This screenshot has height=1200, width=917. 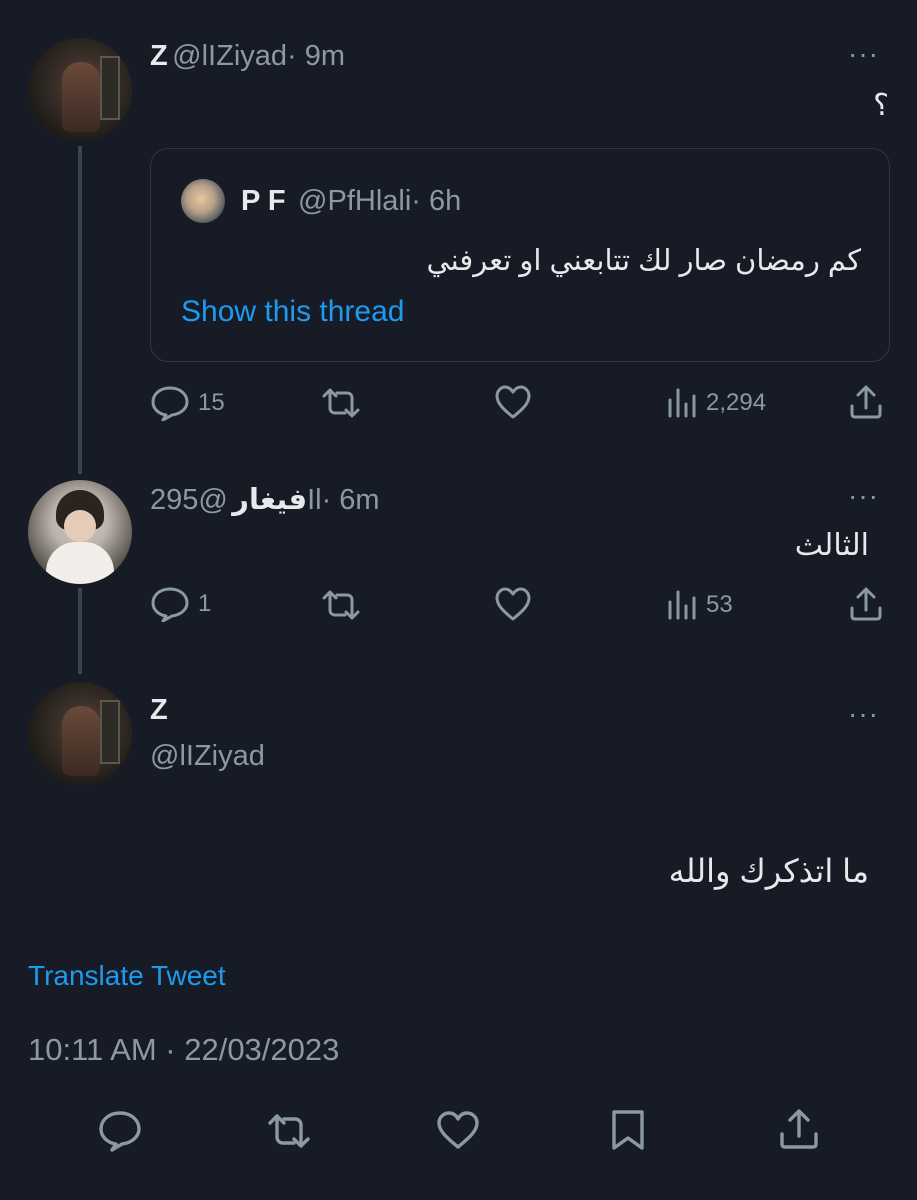 What do you see at coordinates (269, 500) in the screenshot?
I see `author-name: فيغار` at bounding box center [269, 500].